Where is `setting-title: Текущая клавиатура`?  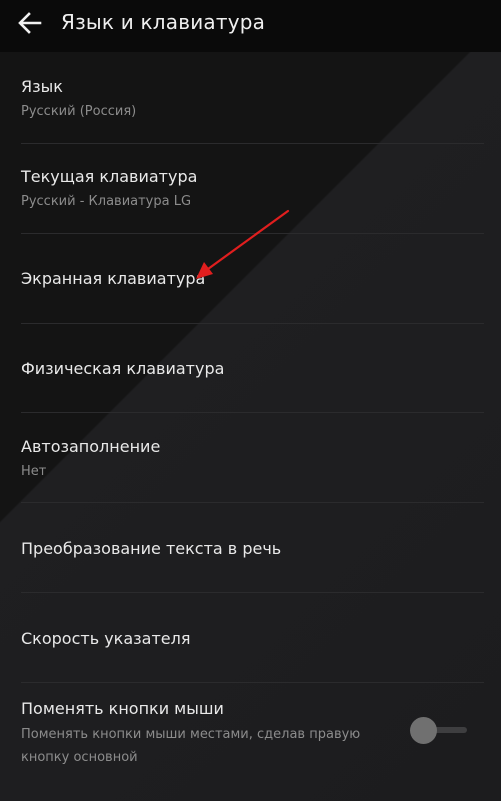
setting-title: Текущая клавиатура is located at coordinates (109, 176).